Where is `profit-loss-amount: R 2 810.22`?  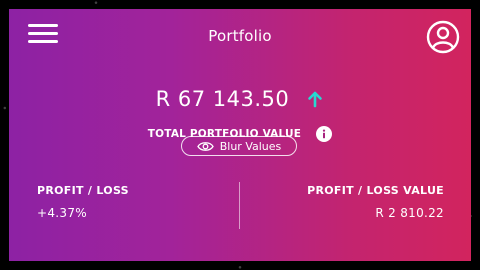
profit-loss-amount: R 2 810.22 is located at coordinates (409, 213).